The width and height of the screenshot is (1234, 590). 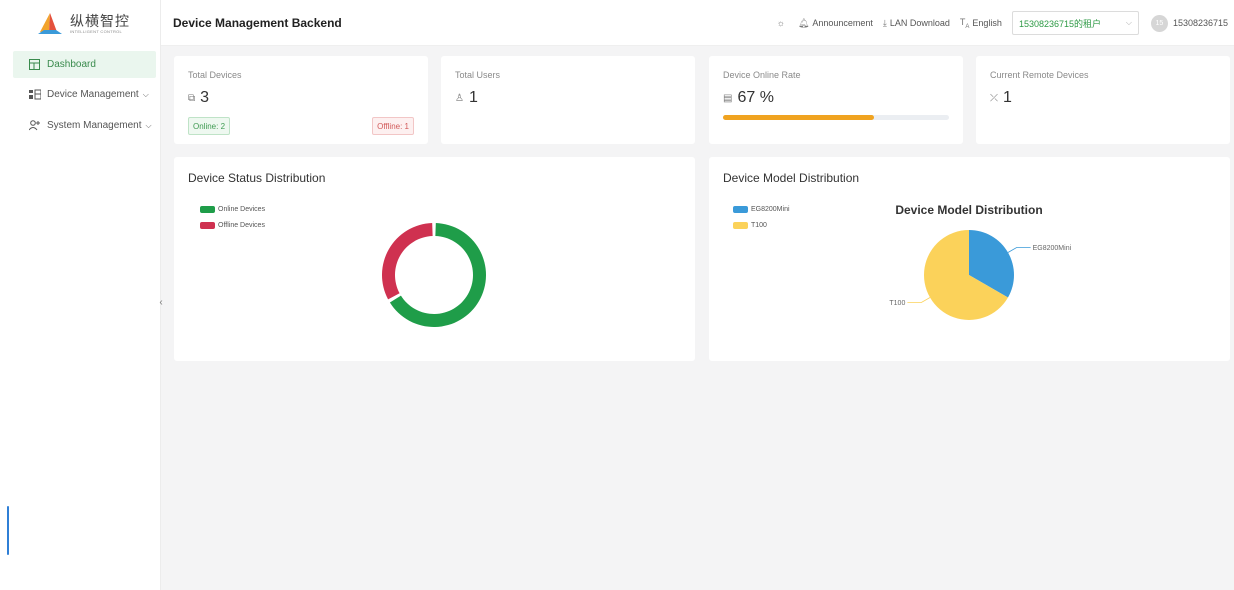 I want to click on pie-slice-label: T100, so click(x=897, y=303).